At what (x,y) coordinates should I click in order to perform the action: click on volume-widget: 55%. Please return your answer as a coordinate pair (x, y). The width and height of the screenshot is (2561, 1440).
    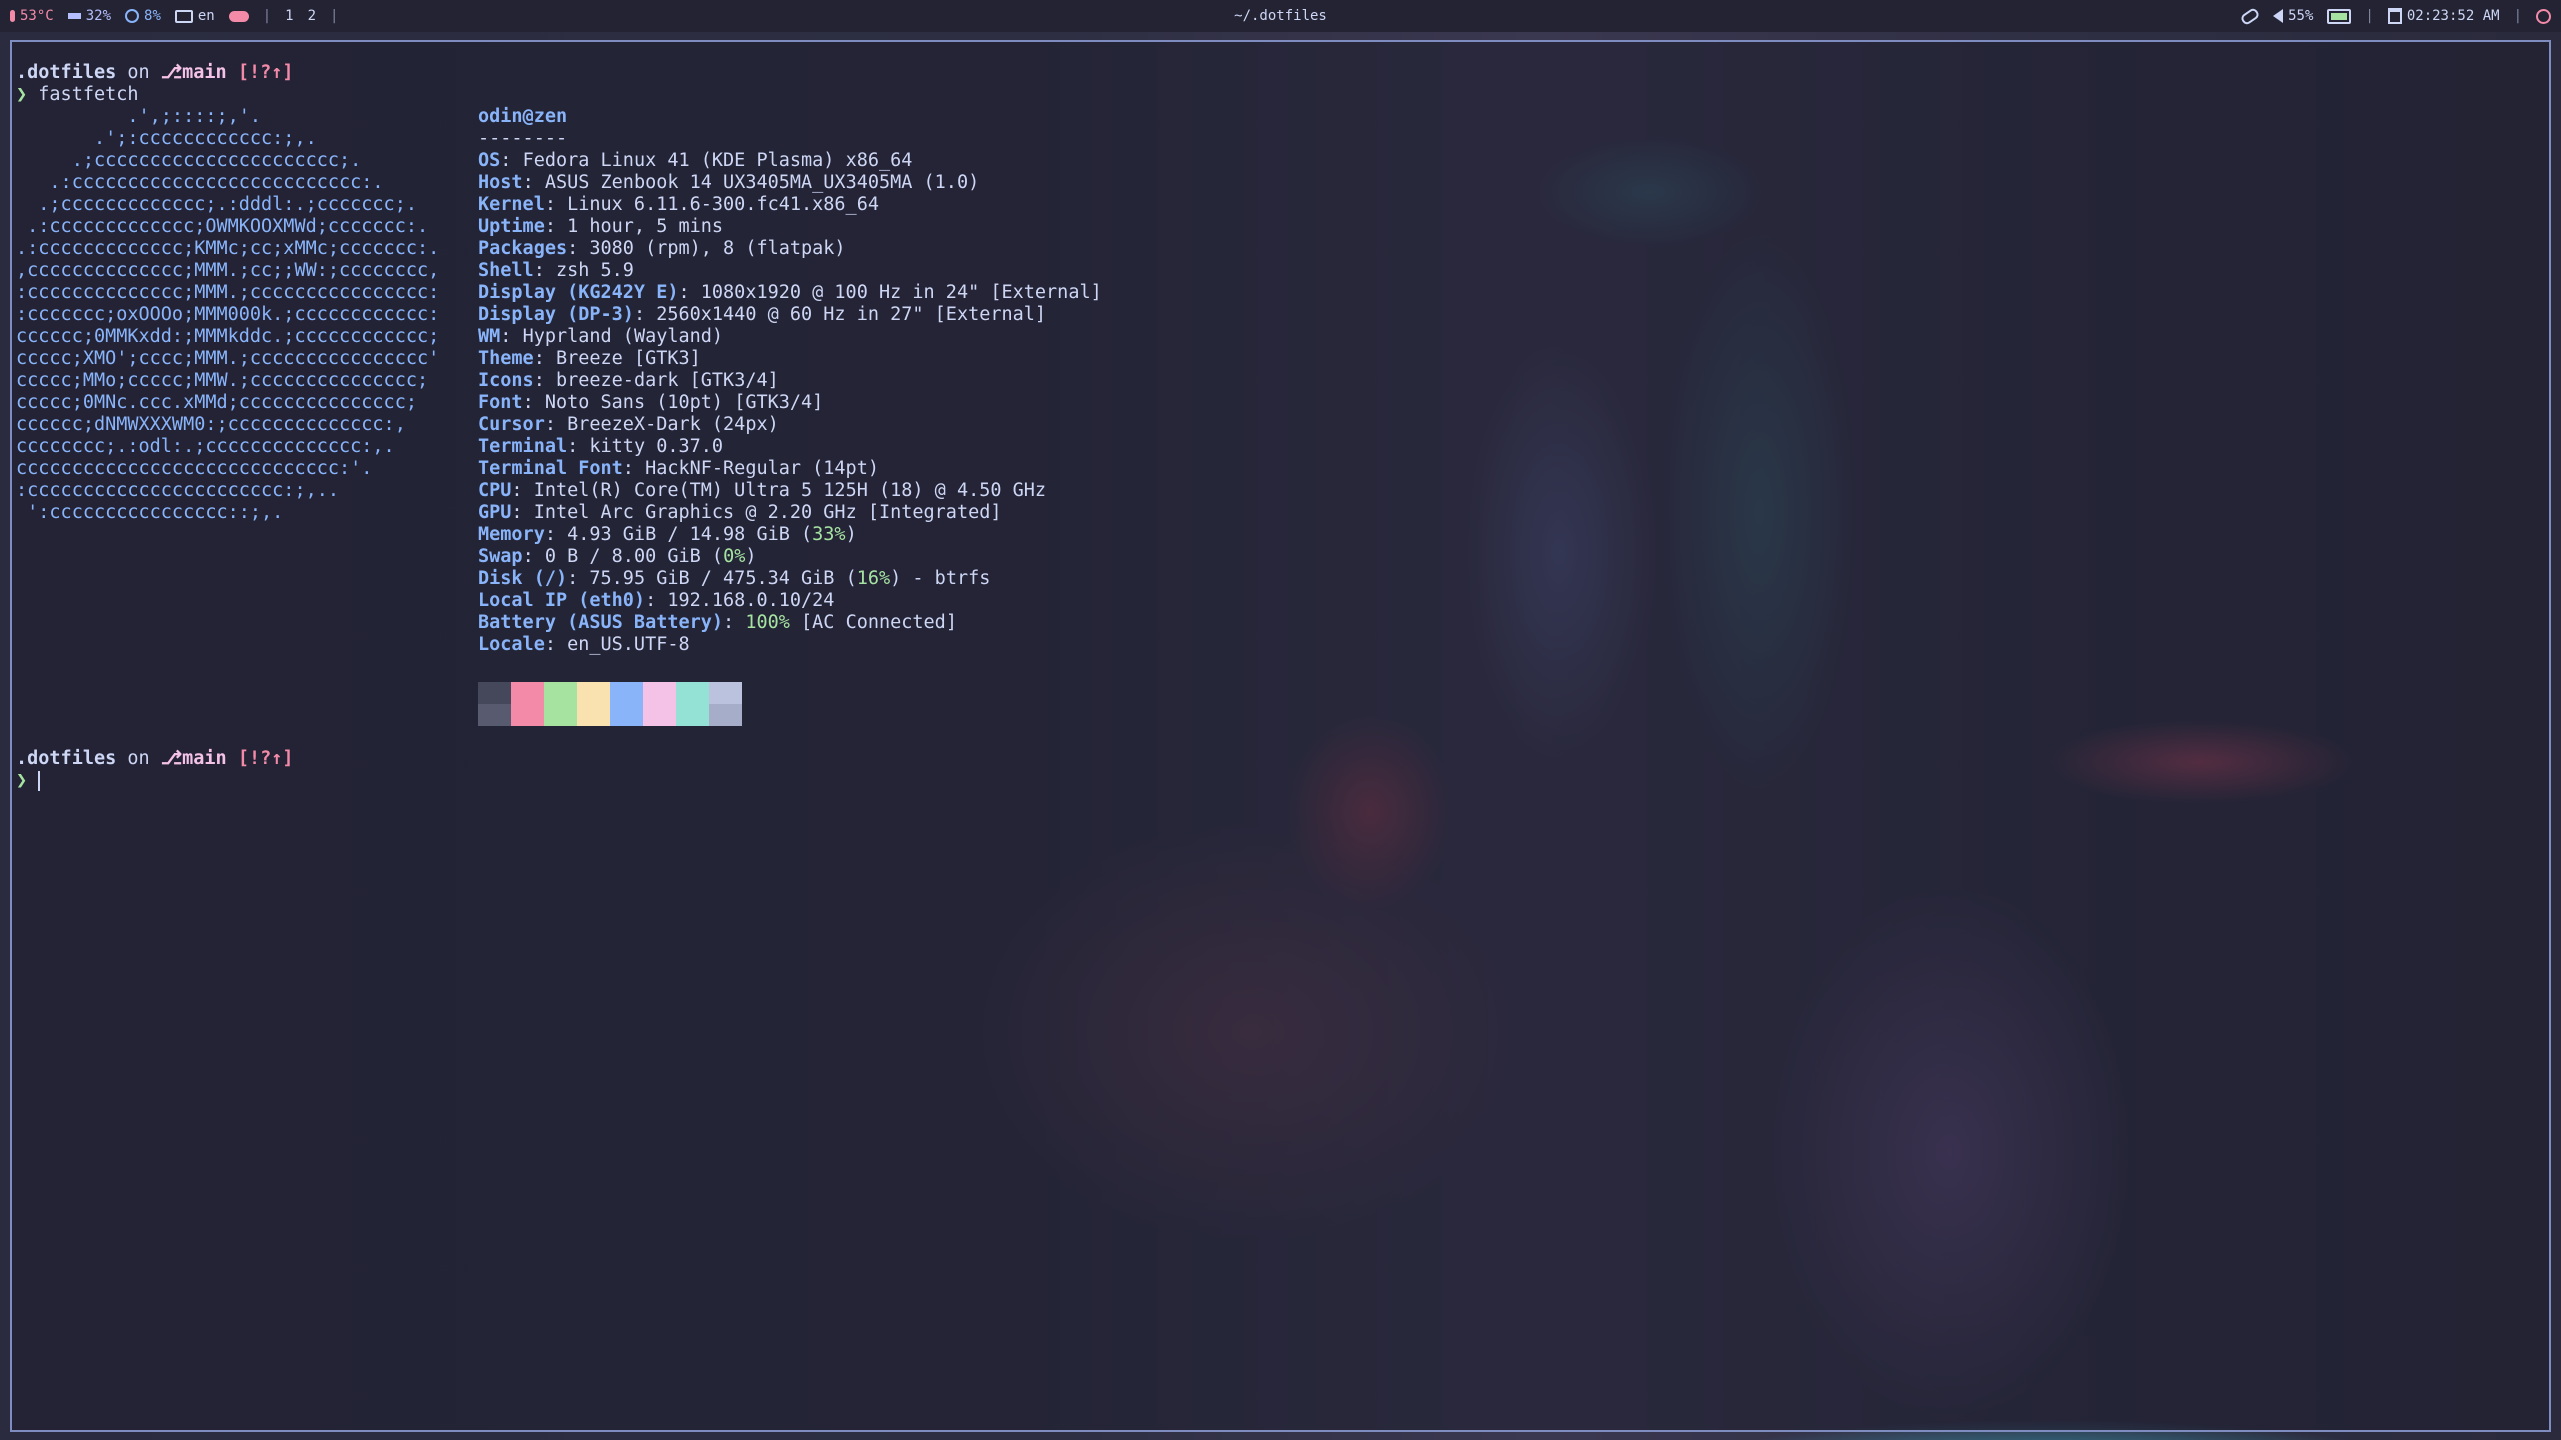
    Looking at the image, I should click on (2293, 16).